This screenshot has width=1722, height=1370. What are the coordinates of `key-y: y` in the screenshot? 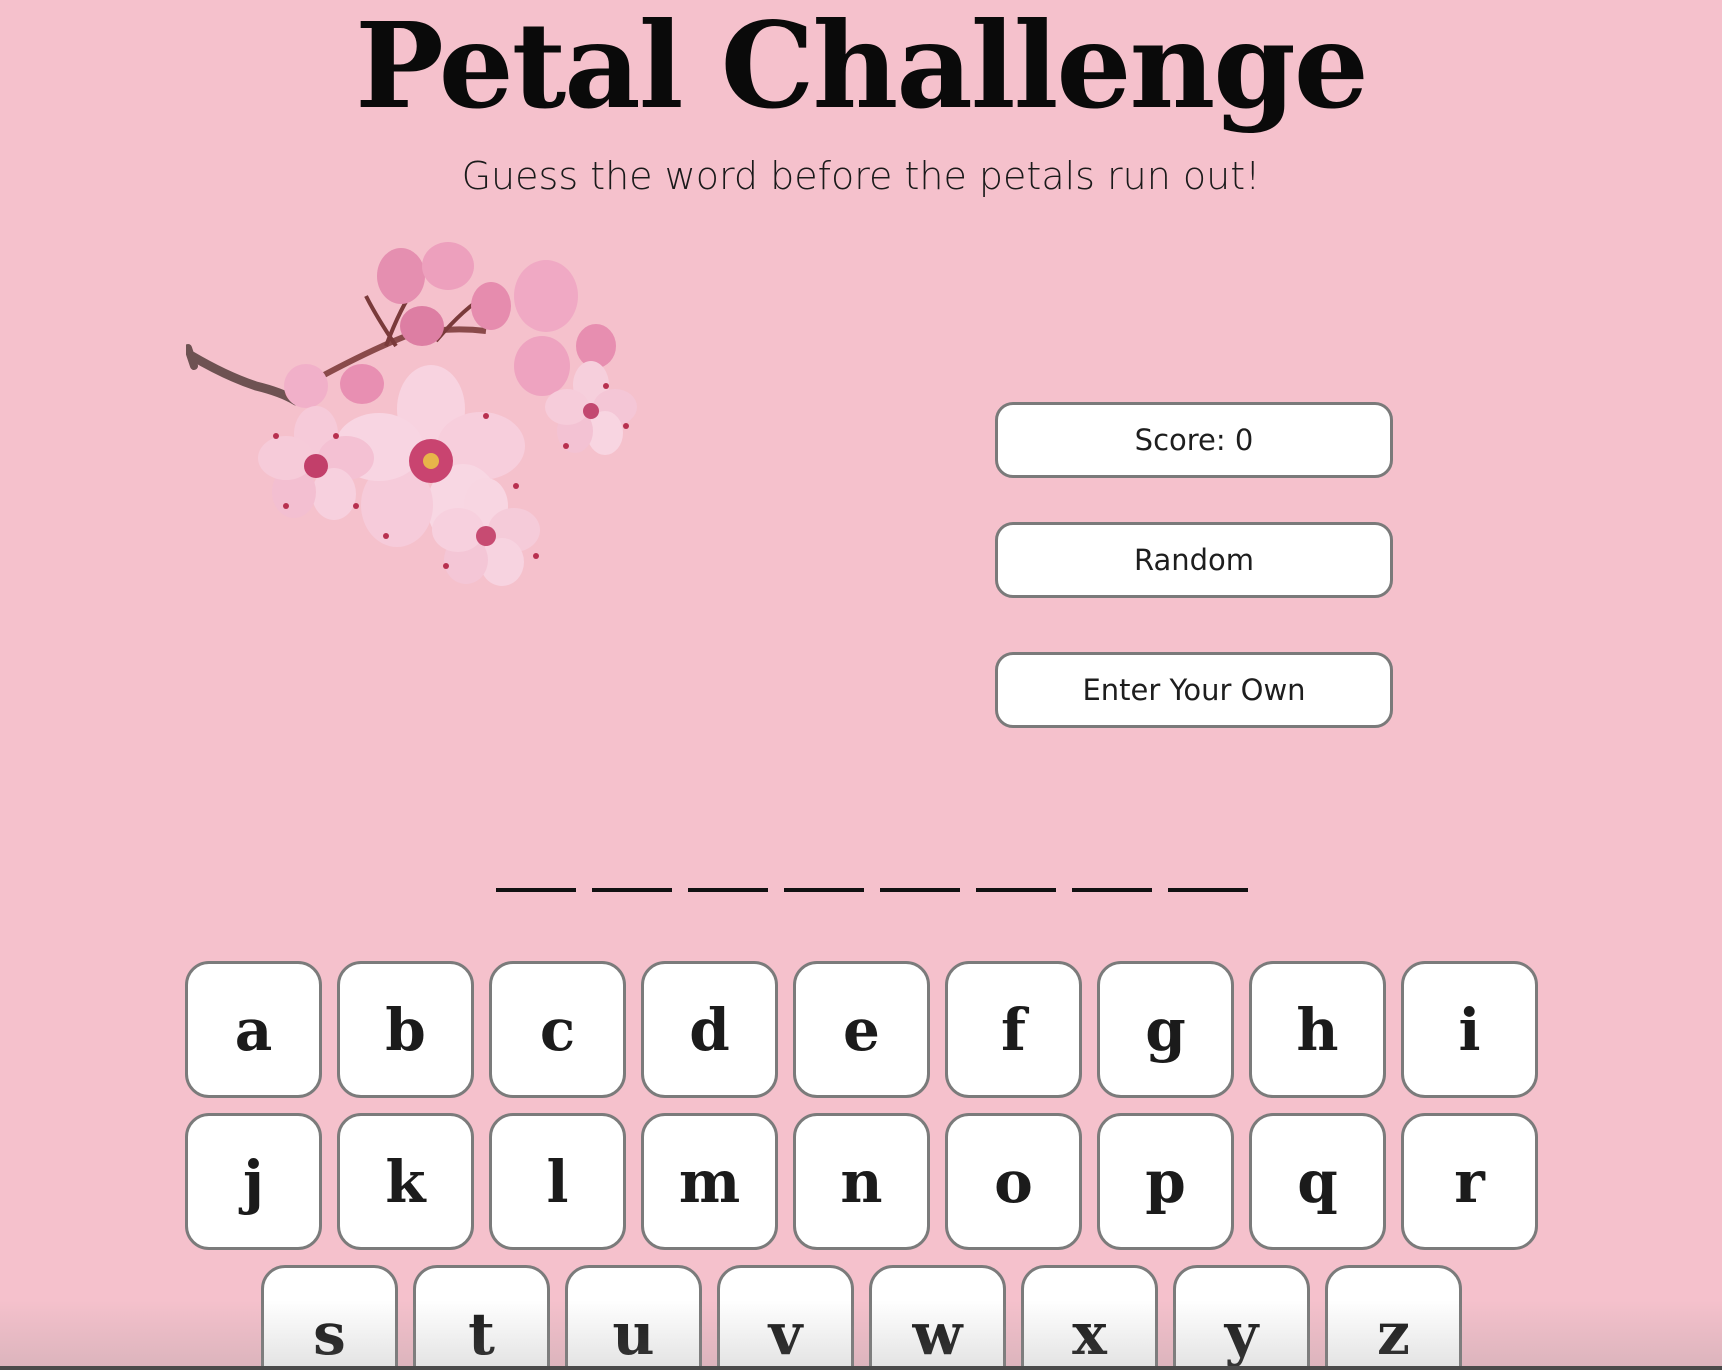 It's located at (1241, 1317).